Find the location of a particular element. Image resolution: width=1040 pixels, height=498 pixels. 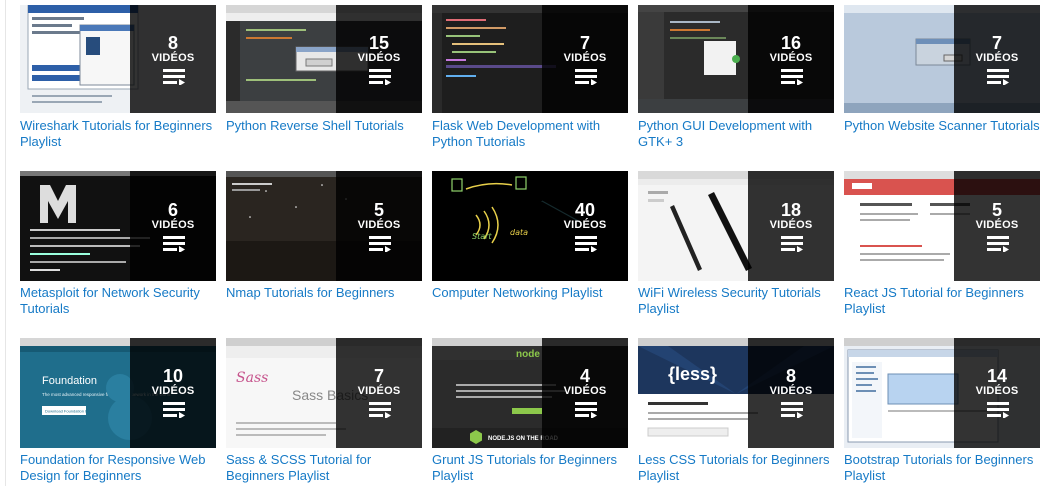

playlist-card: 15 VIDÉOS Python Reverse Shell Tutorials is located at coordinates (324, 85).